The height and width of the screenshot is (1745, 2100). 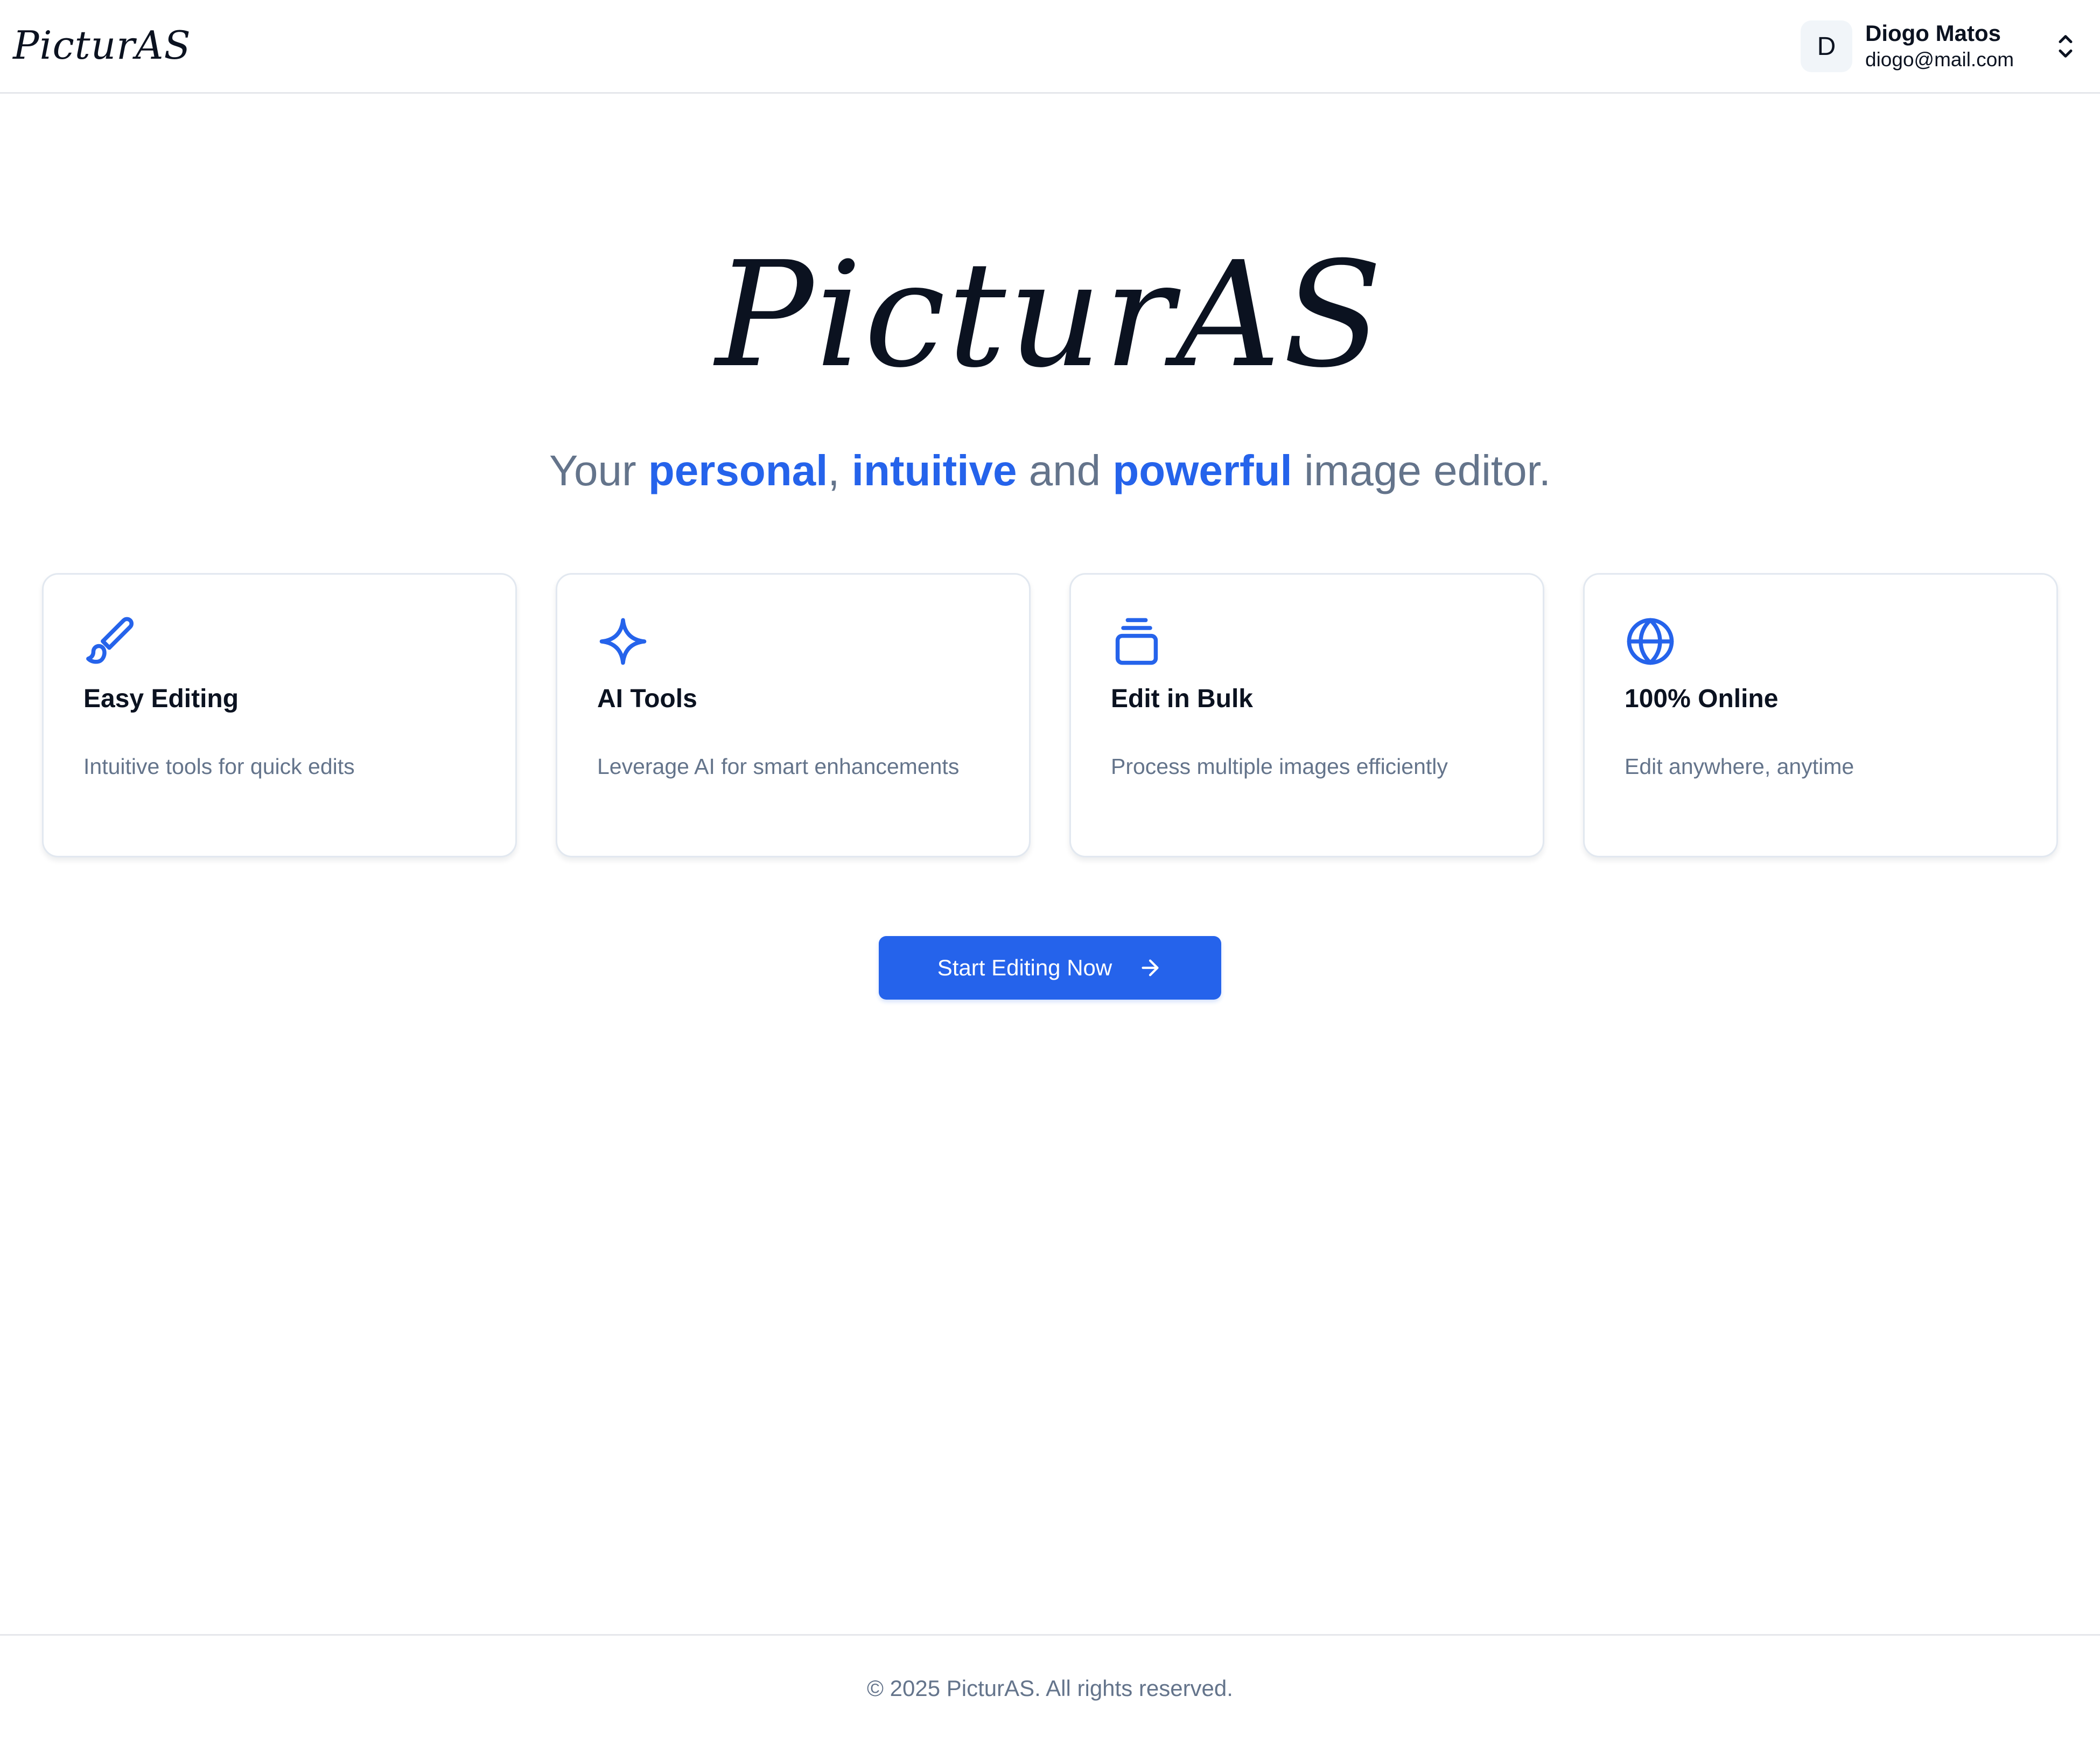 I want to click on top-nav: PicturAS D Diogo Matos diogo@mail.com, so click(x=1050, y=47).